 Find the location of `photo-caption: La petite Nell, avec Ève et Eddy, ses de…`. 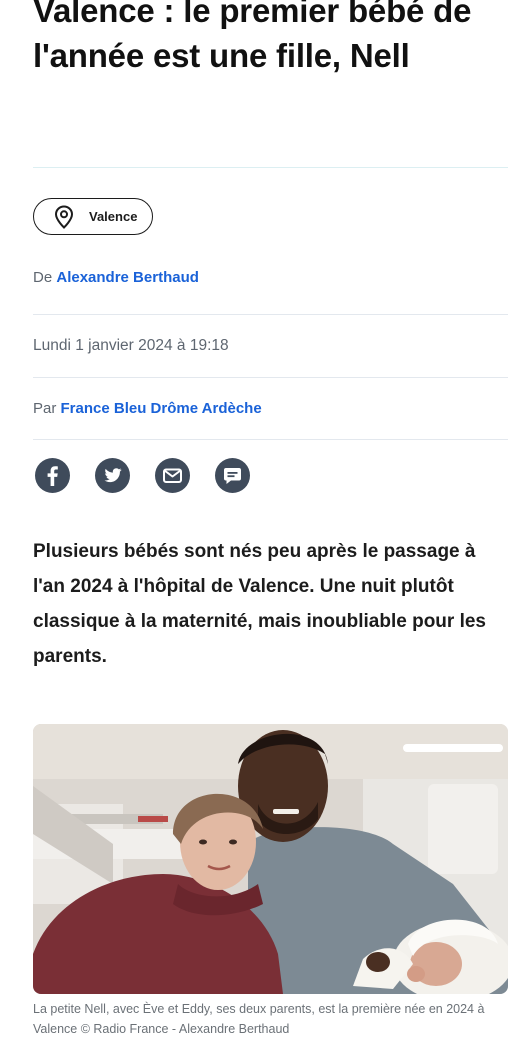

photo-caption: La petite Nell, avec Ève et Eddy, ses de… is located at coordinates (259, 1019).